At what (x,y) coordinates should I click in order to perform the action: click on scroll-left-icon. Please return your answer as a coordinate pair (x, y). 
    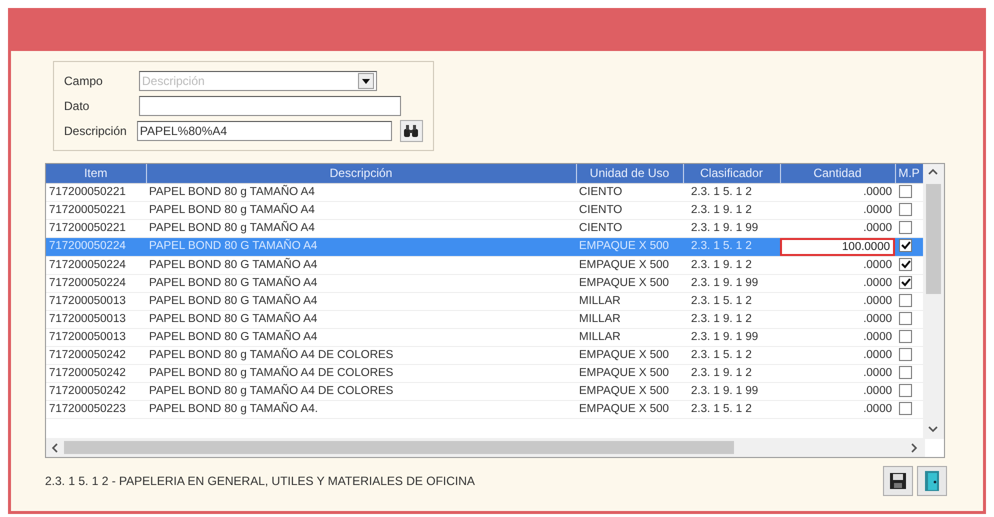
    Looking at the image, I should click on (54, 448).